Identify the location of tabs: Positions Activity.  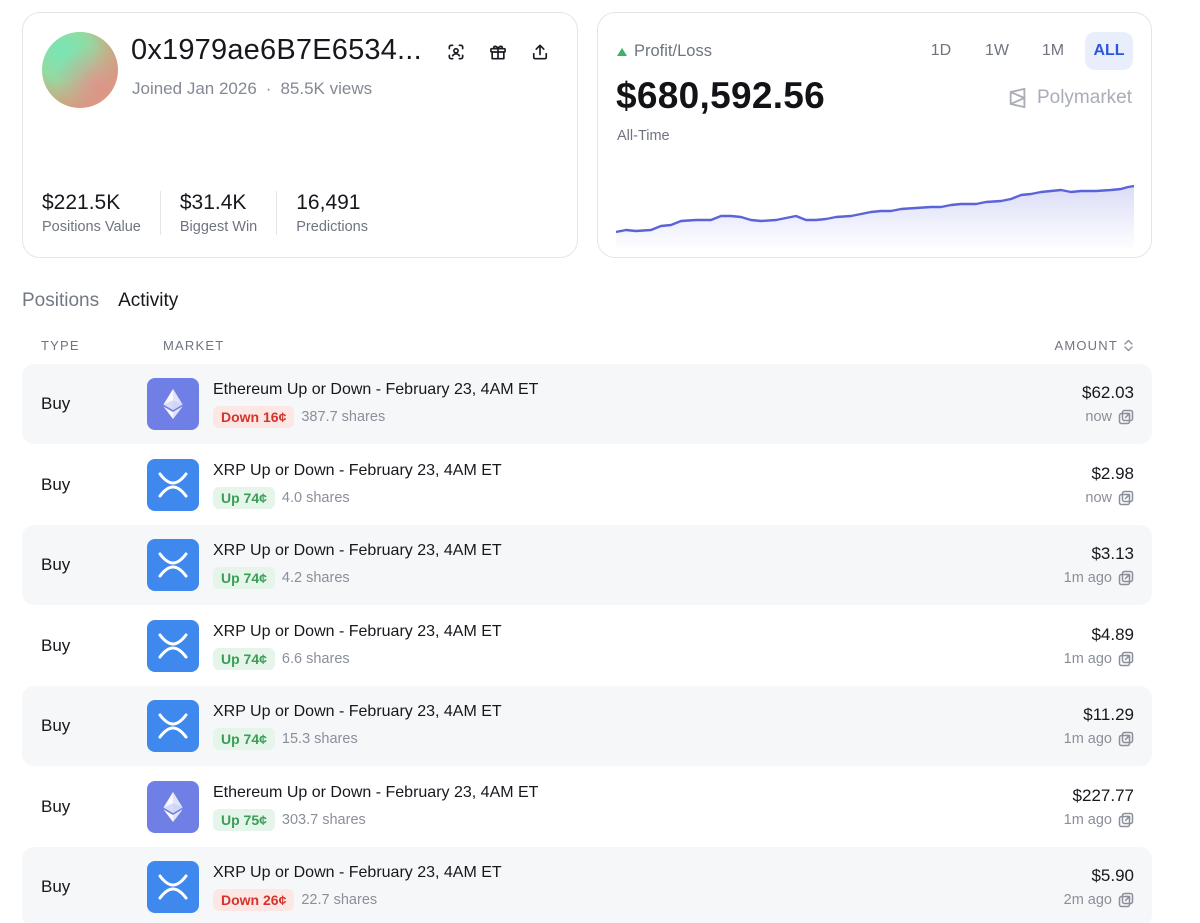
(100, 301).